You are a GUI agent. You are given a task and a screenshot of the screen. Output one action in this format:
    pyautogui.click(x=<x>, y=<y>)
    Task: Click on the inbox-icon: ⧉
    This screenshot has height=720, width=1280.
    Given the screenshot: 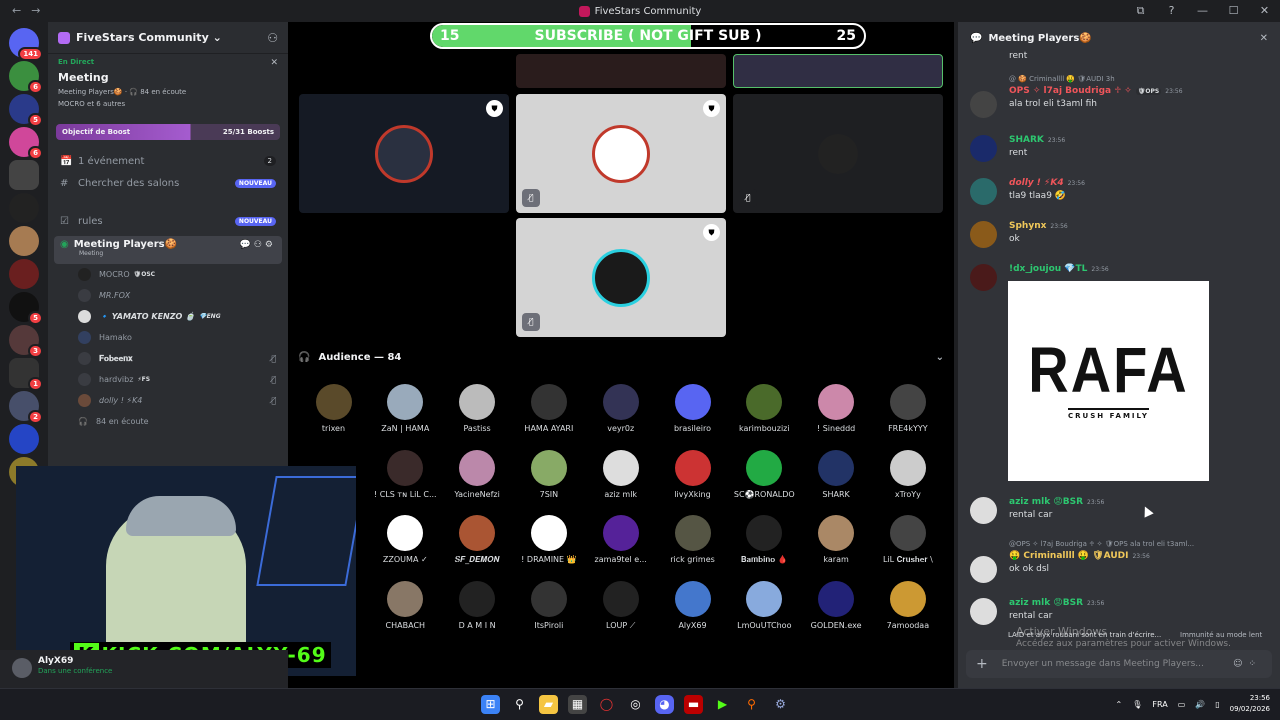 What is the action you would take?
    pyautogui.click(x=1140, y=11)
    